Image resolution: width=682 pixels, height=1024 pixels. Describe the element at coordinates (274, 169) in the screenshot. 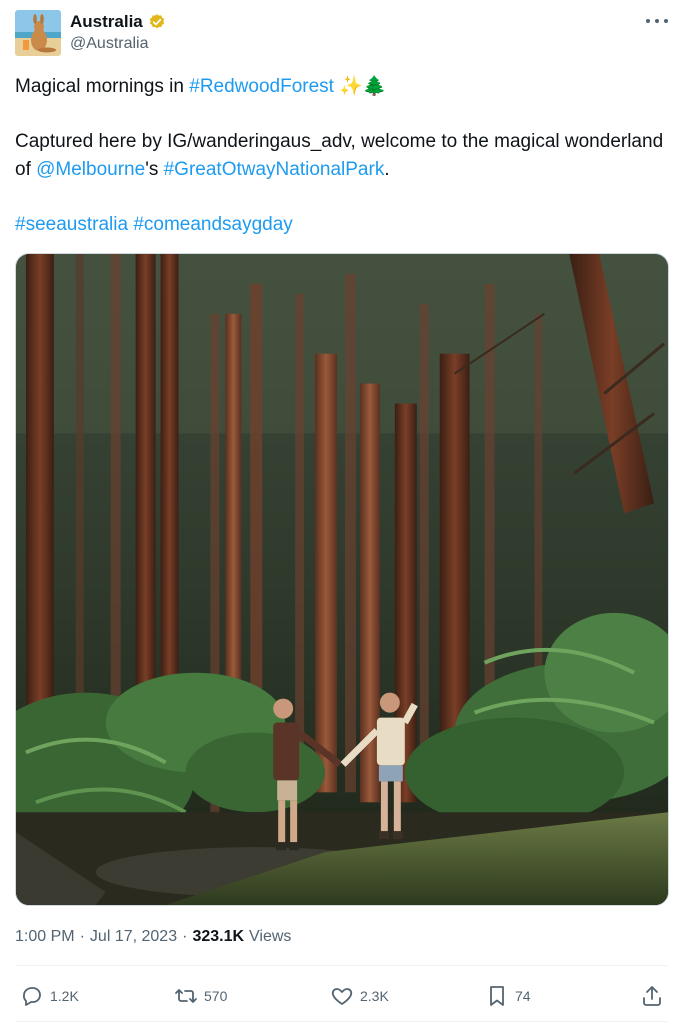

I see `hashtag-greatotwaynationalpark-link: #GreatOtwayNationalPark` at that location.